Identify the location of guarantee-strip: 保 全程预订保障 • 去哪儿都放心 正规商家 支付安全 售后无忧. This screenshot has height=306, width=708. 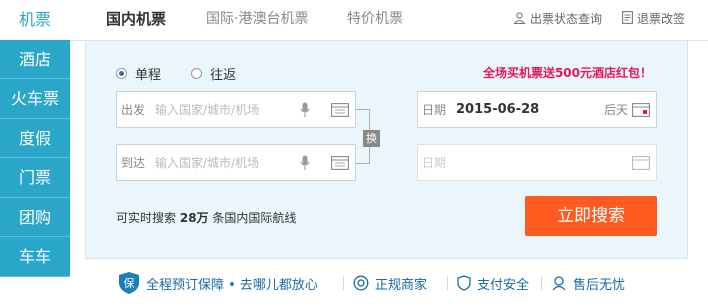
(386, 282).